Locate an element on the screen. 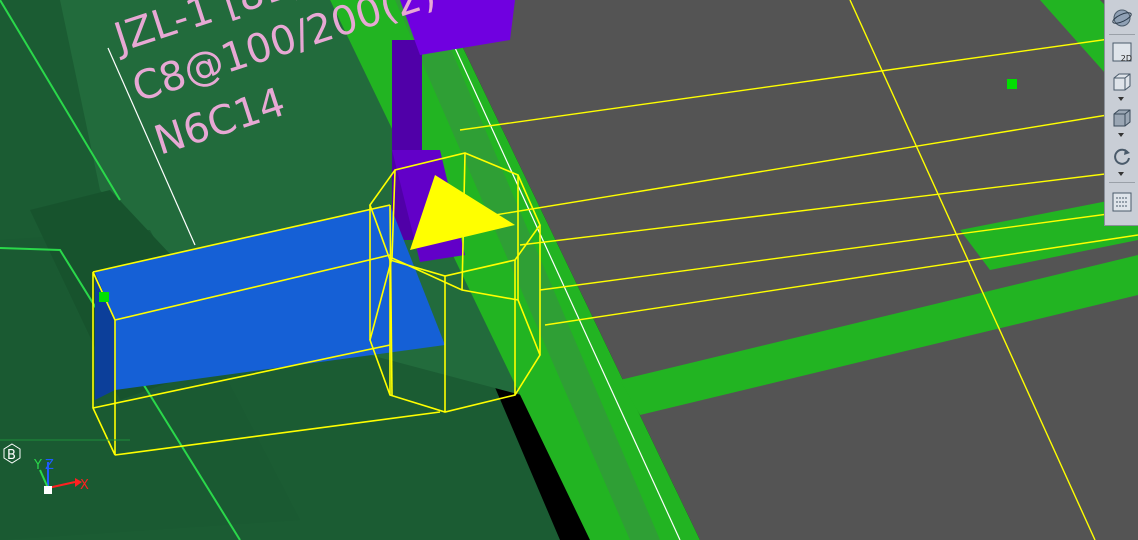  layers-button is located at coordinates (1122, 202).